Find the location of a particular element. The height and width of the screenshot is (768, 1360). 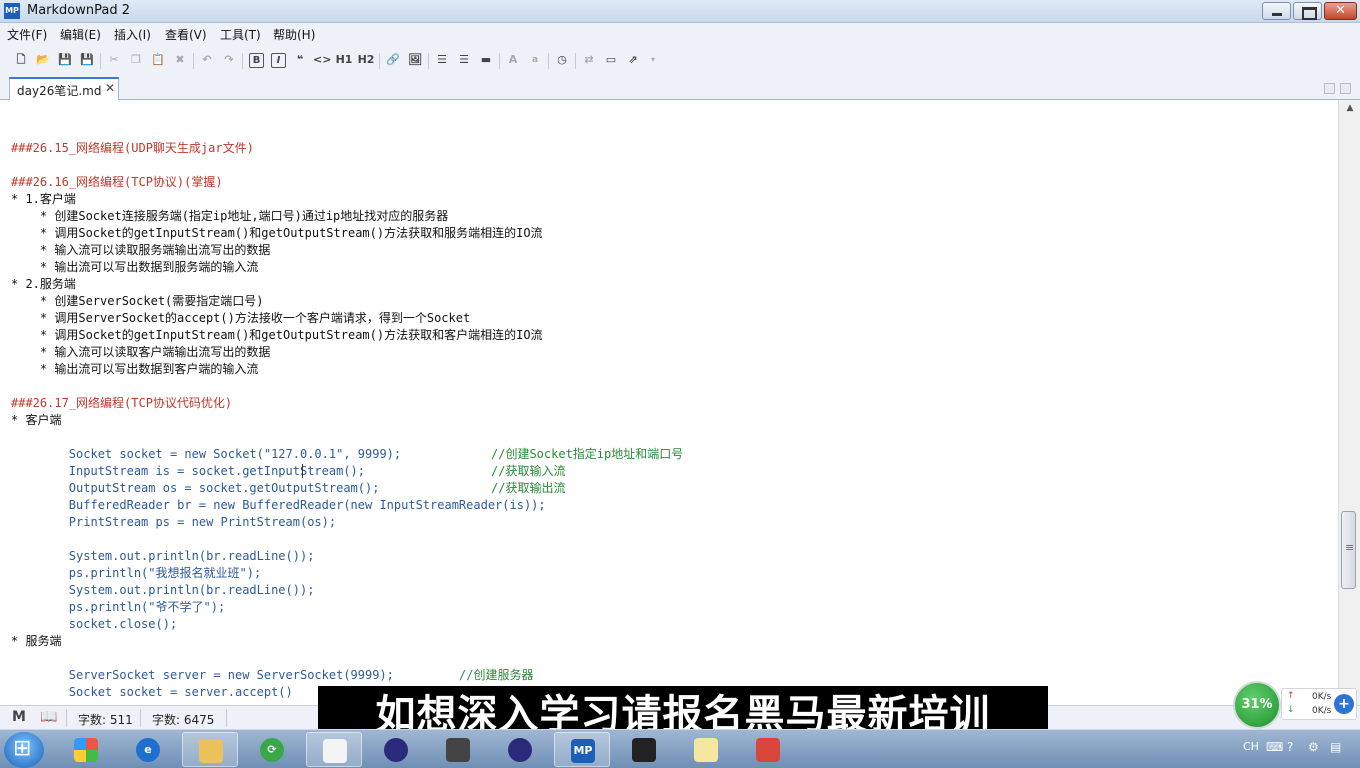

minimize-button is located at coordinates (1276, 11).